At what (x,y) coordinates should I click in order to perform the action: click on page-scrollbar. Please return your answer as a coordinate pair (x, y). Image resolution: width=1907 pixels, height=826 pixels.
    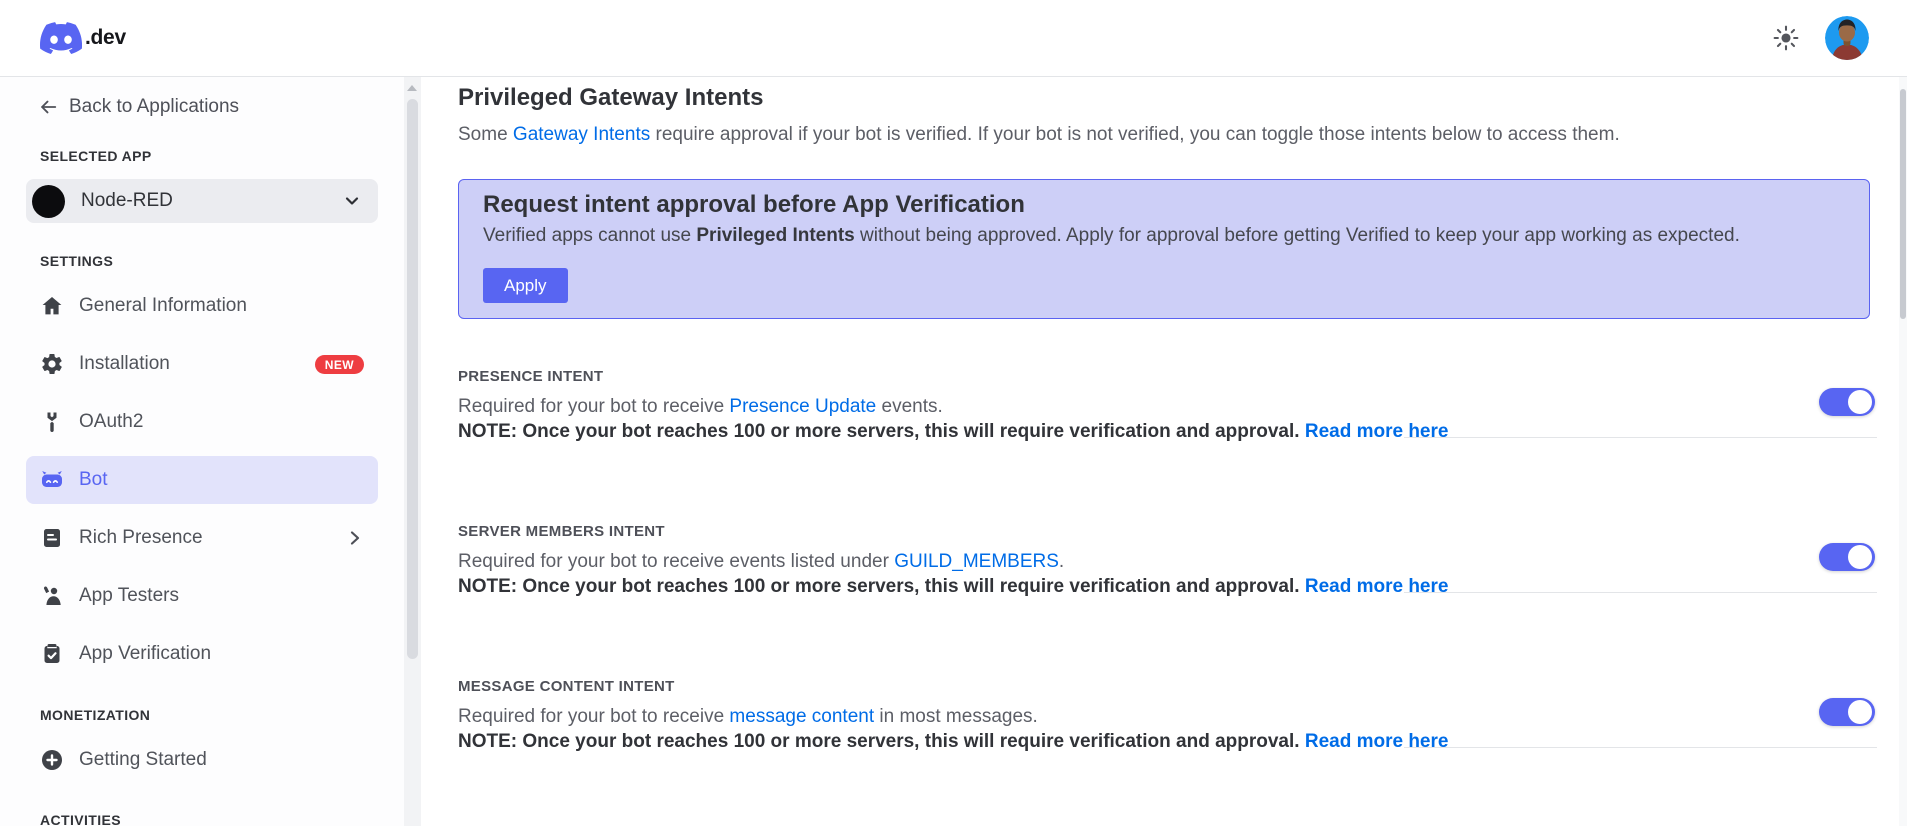
    Looking at the image, I should click on (1903, 451).